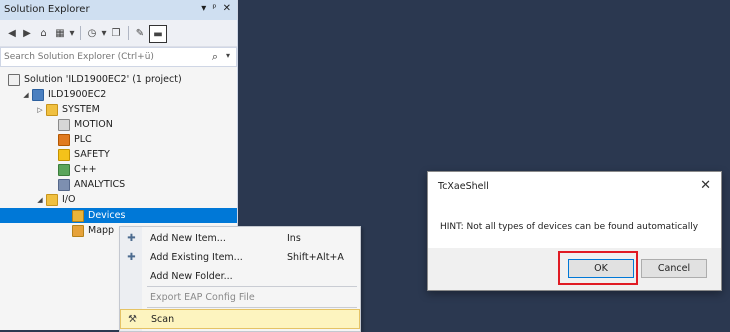 This screenshot has width=730, height=332. I want to click on analytics-icon, so click(64, 184).